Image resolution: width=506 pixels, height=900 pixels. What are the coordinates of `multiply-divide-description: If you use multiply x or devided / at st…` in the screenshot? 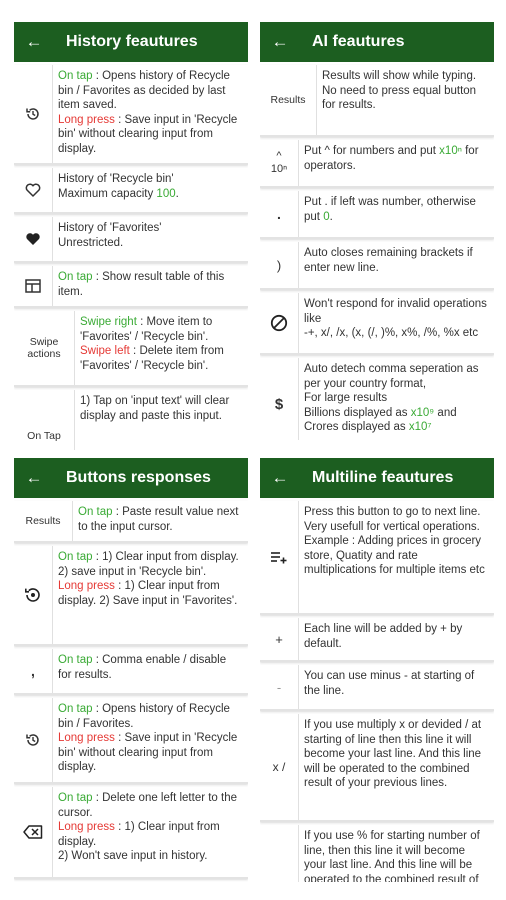 It's located at (396, 767).